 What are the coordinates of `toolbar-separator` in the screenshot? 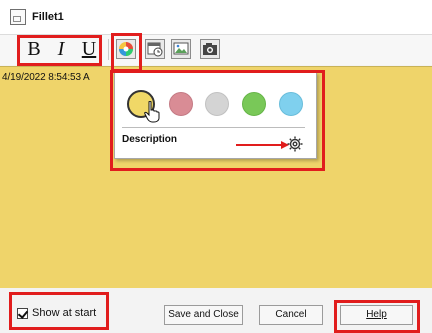 It's located at (108, 49).